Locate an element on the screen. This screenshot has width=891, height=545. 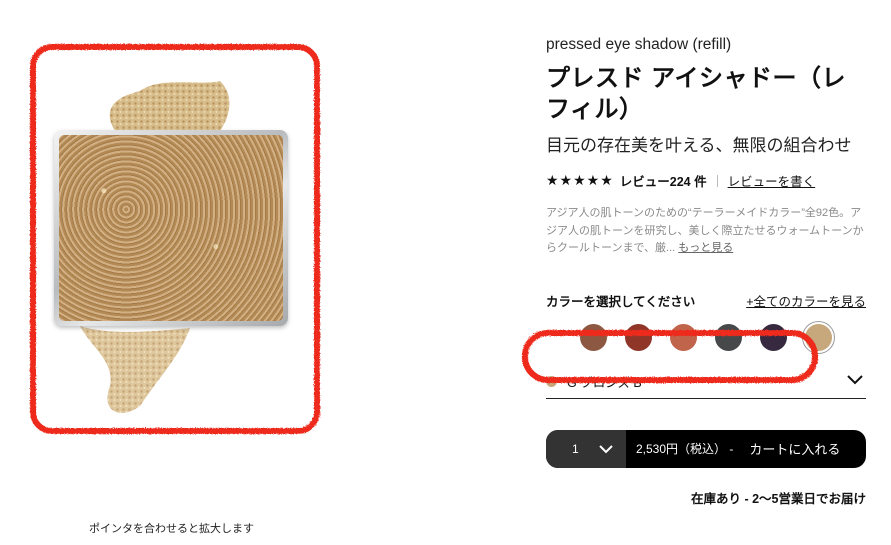
color-select-header: カラーを選択してください +全てのカラーを見る is located at coordinates (706, 300).